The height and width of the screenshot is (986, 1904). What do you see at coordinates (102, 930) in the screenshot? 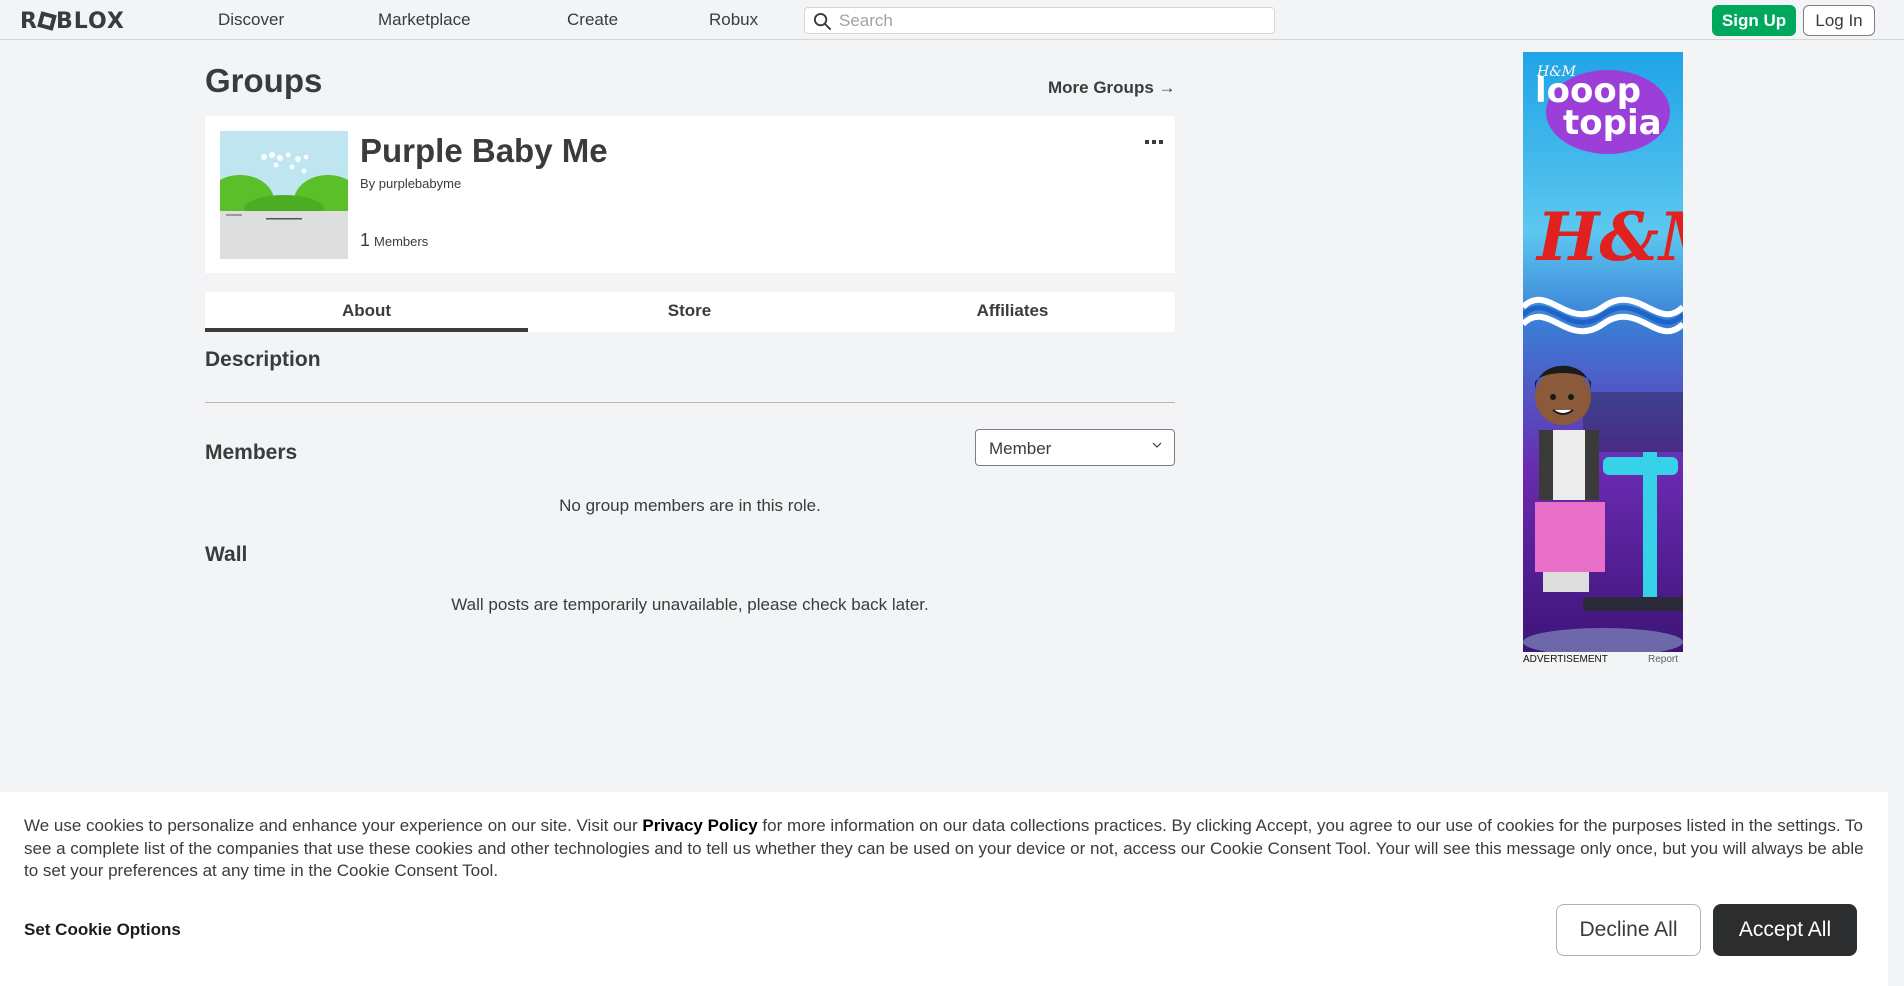
I see `set-cookie-options-link: Set Cookie Options` at bounding box center [102, 930].